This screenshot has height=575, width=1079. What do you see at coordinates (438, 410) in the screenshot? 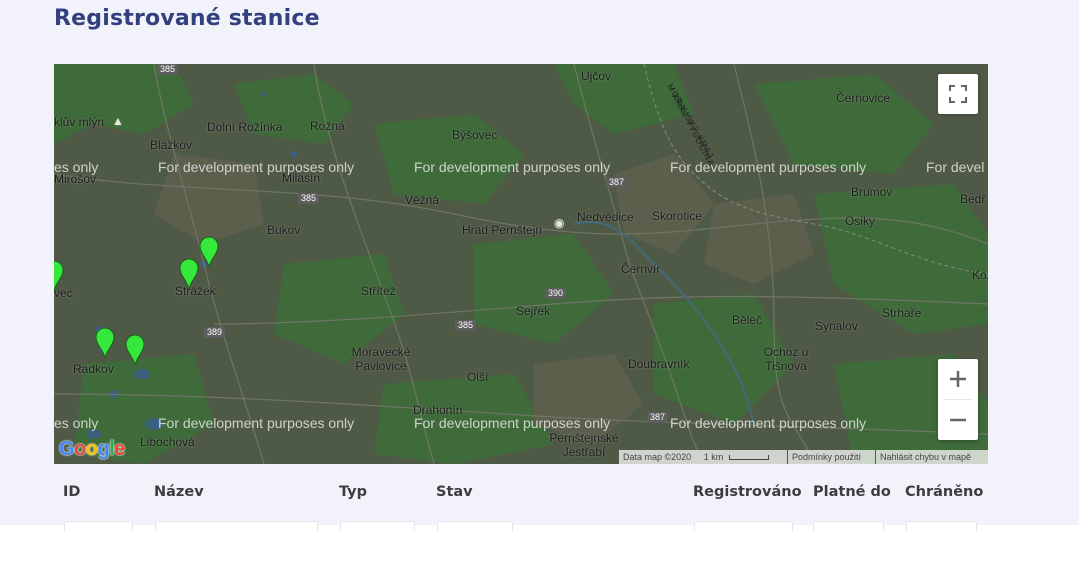
I see `place-label: Drahonín` at bounding box center [438, 410].